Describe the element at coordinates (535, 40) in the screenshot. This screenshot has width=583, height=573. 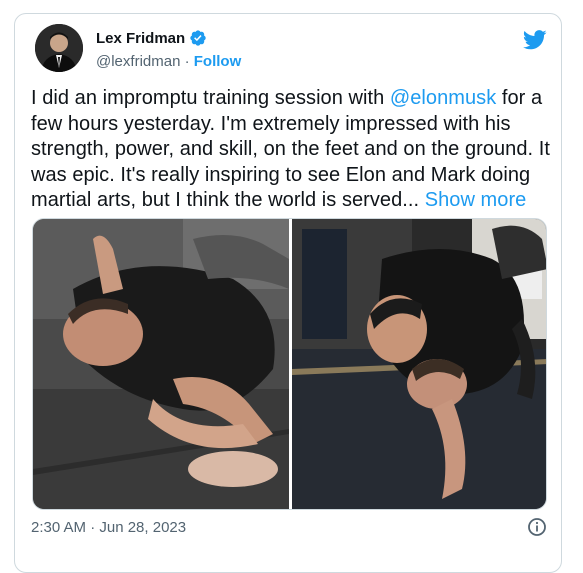
I see `twitter-bird-icon` at that location.